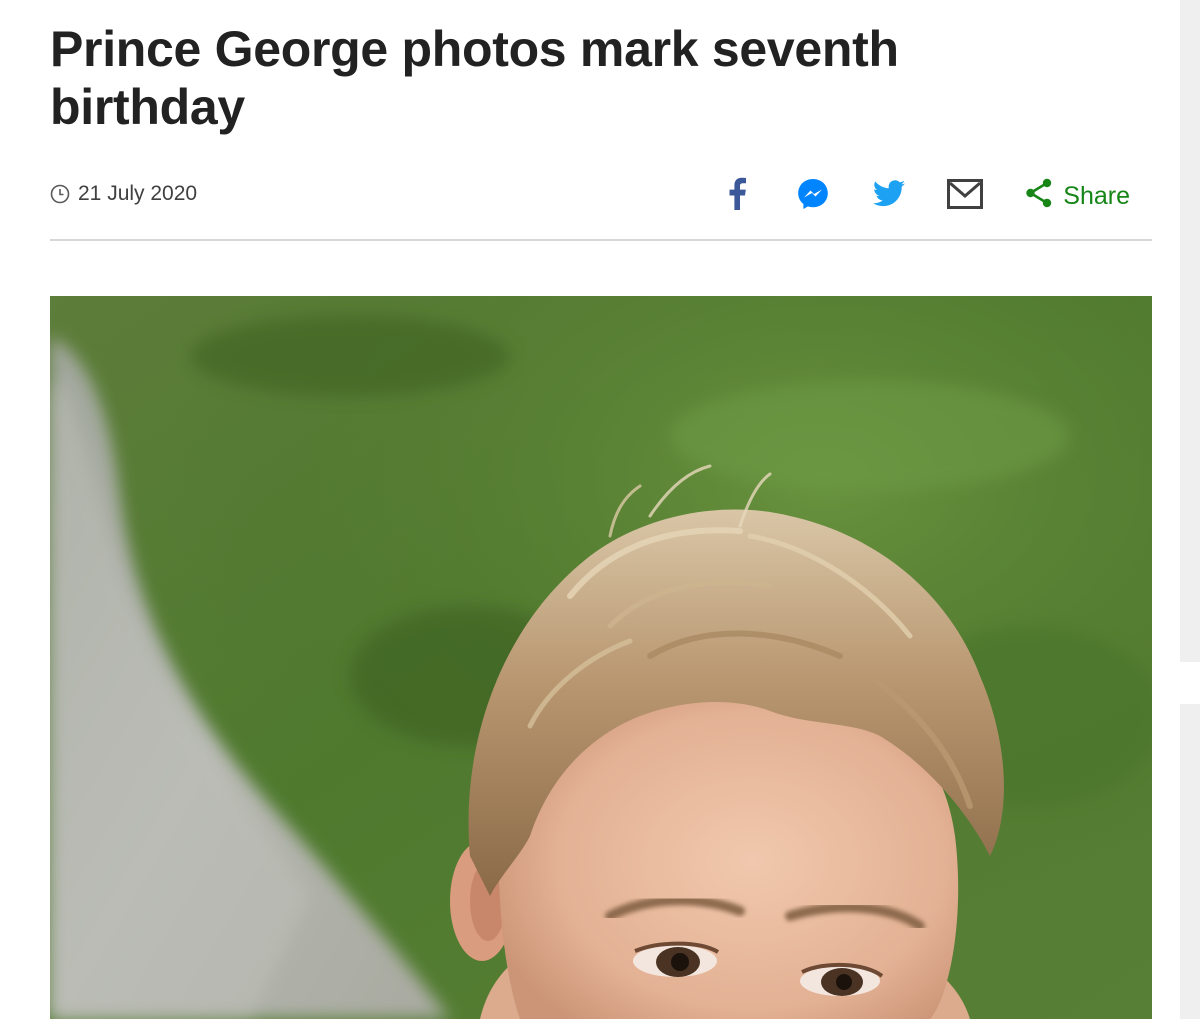  I want to click on share-icon, so click(1039, 196).